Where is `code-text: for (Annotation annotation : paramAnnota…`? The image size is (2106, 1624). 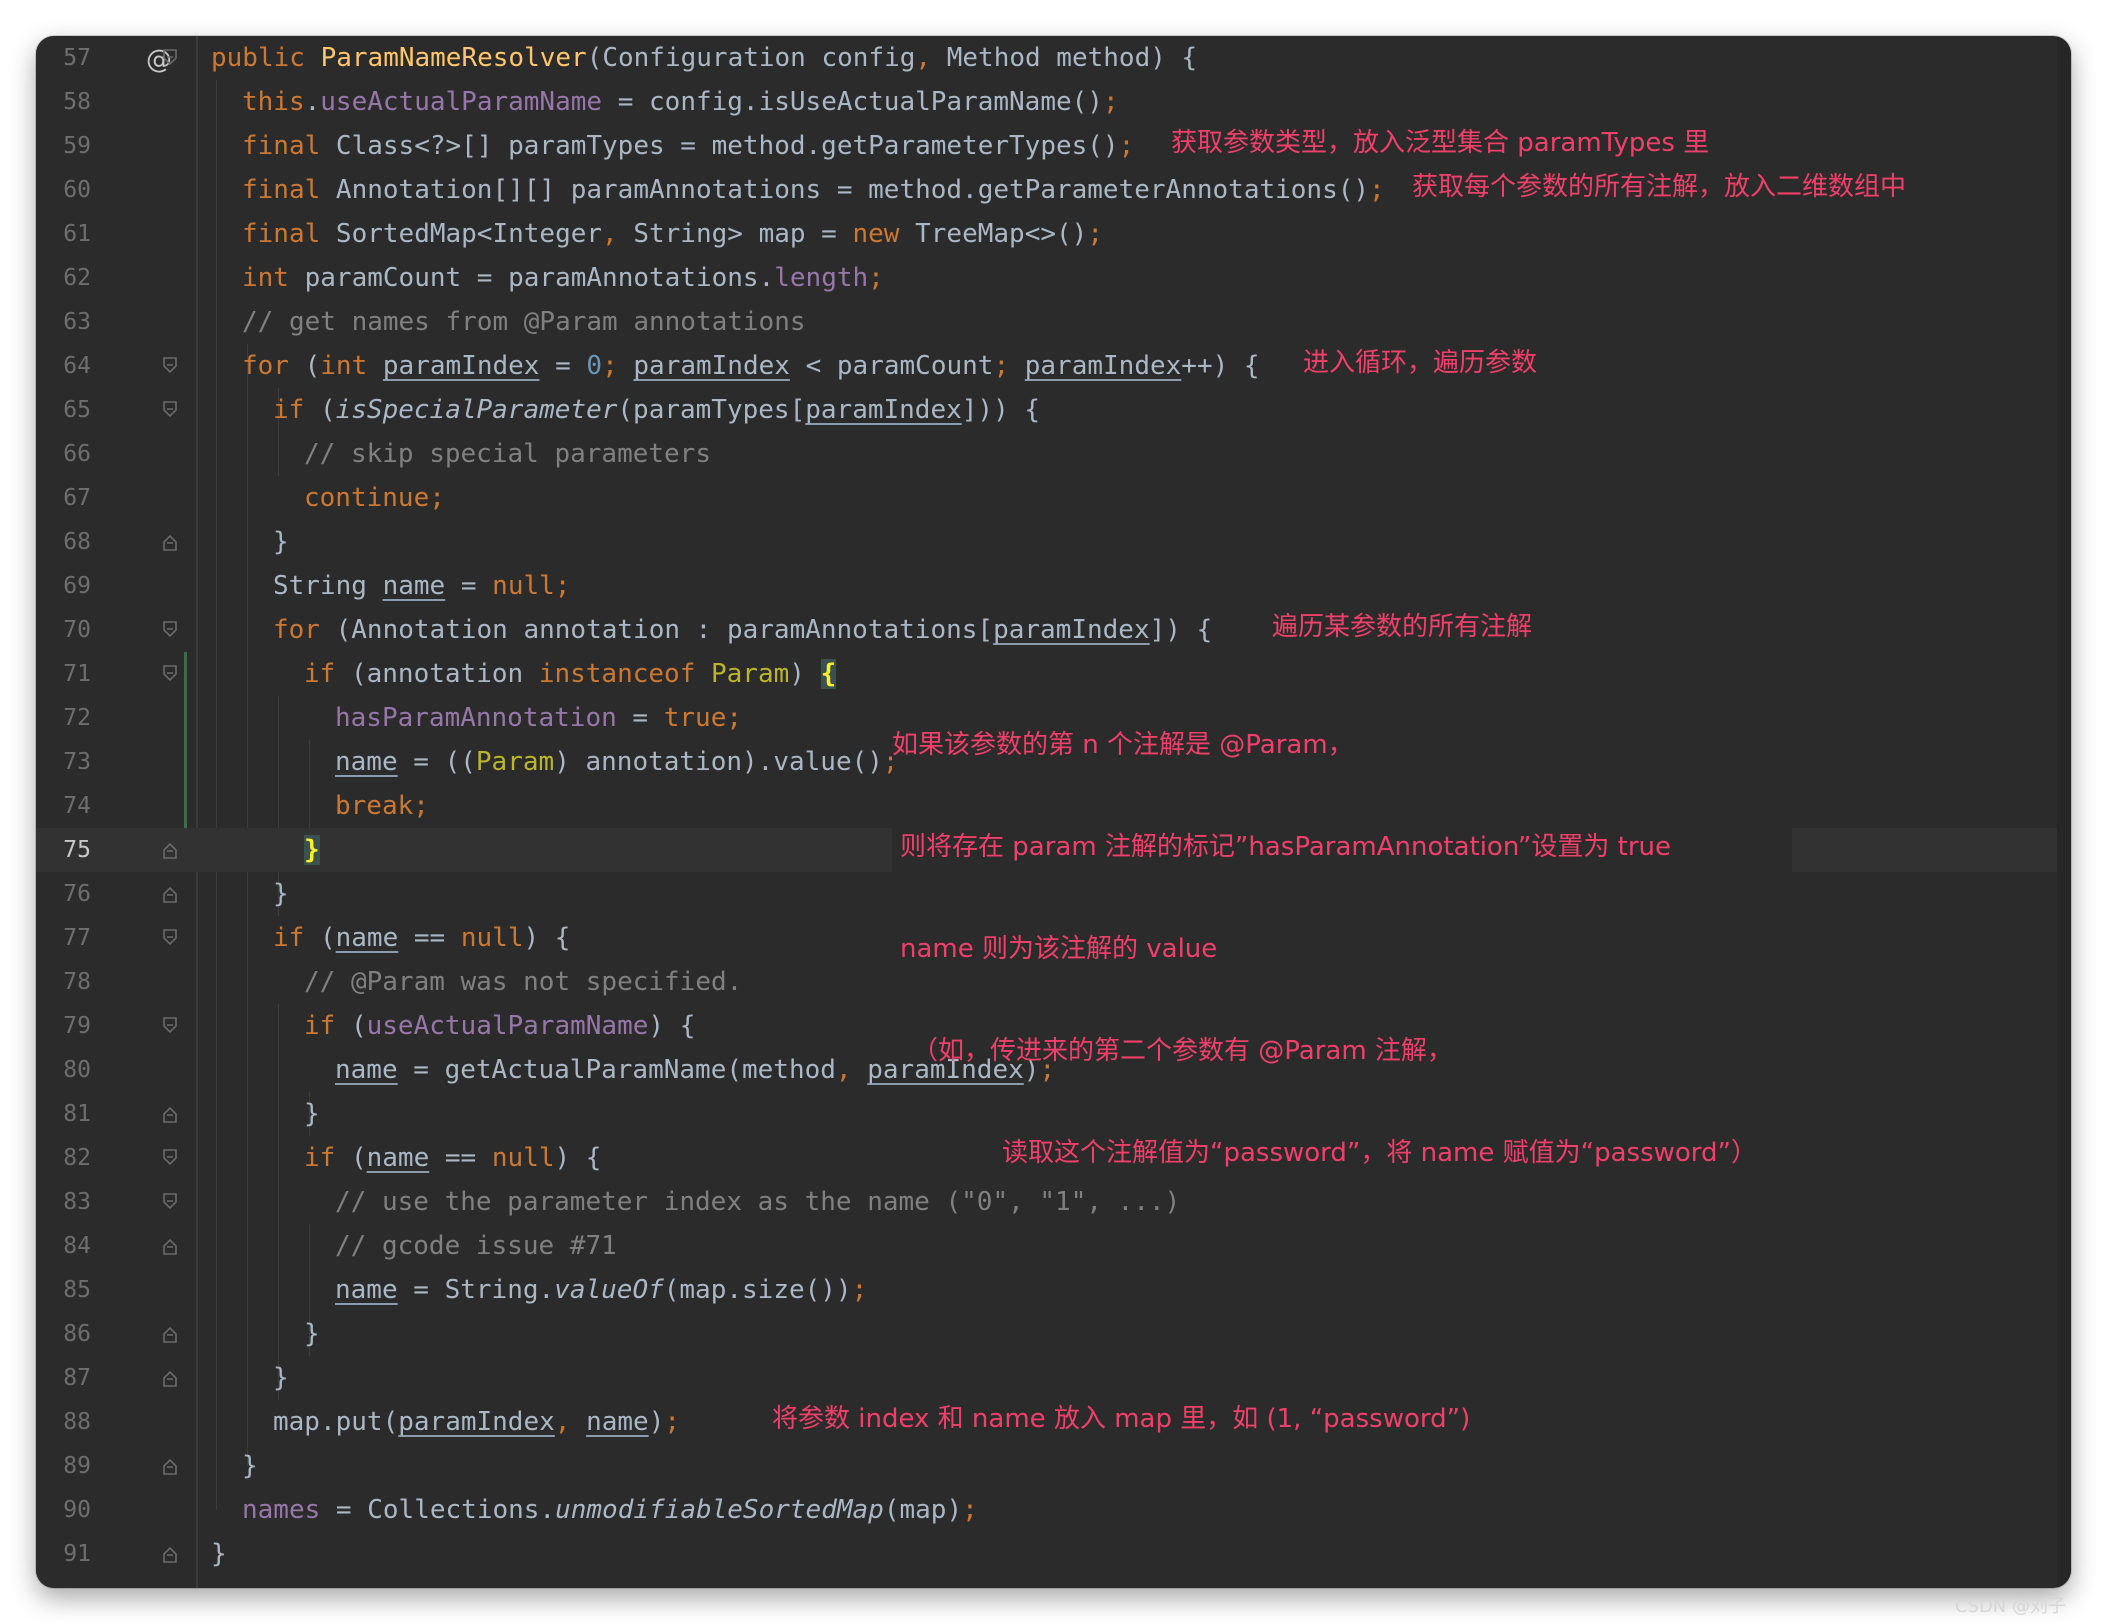
code-text: for (Annotation annotation : paramAnnota… is located at coordinates (742, 630).